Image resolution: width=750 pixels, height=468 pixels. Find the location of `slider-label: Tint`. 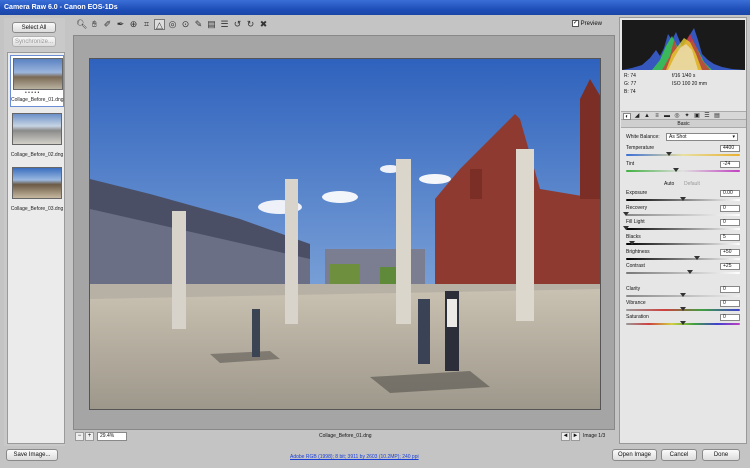

slider-label: Tint is located at coordinates (630, 164).